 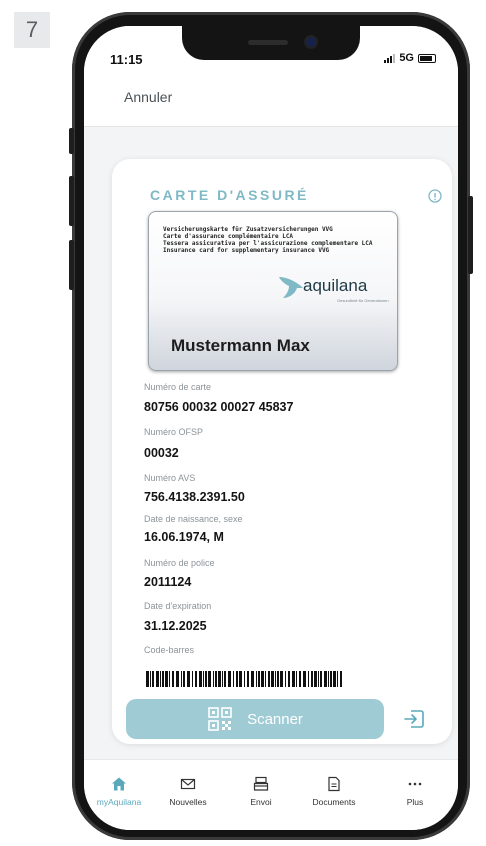 What do you see at coordinates (240, 345) in the screenshot?
I see `card-holder-name: Mustermann Max` at bounding box center [240, 345].